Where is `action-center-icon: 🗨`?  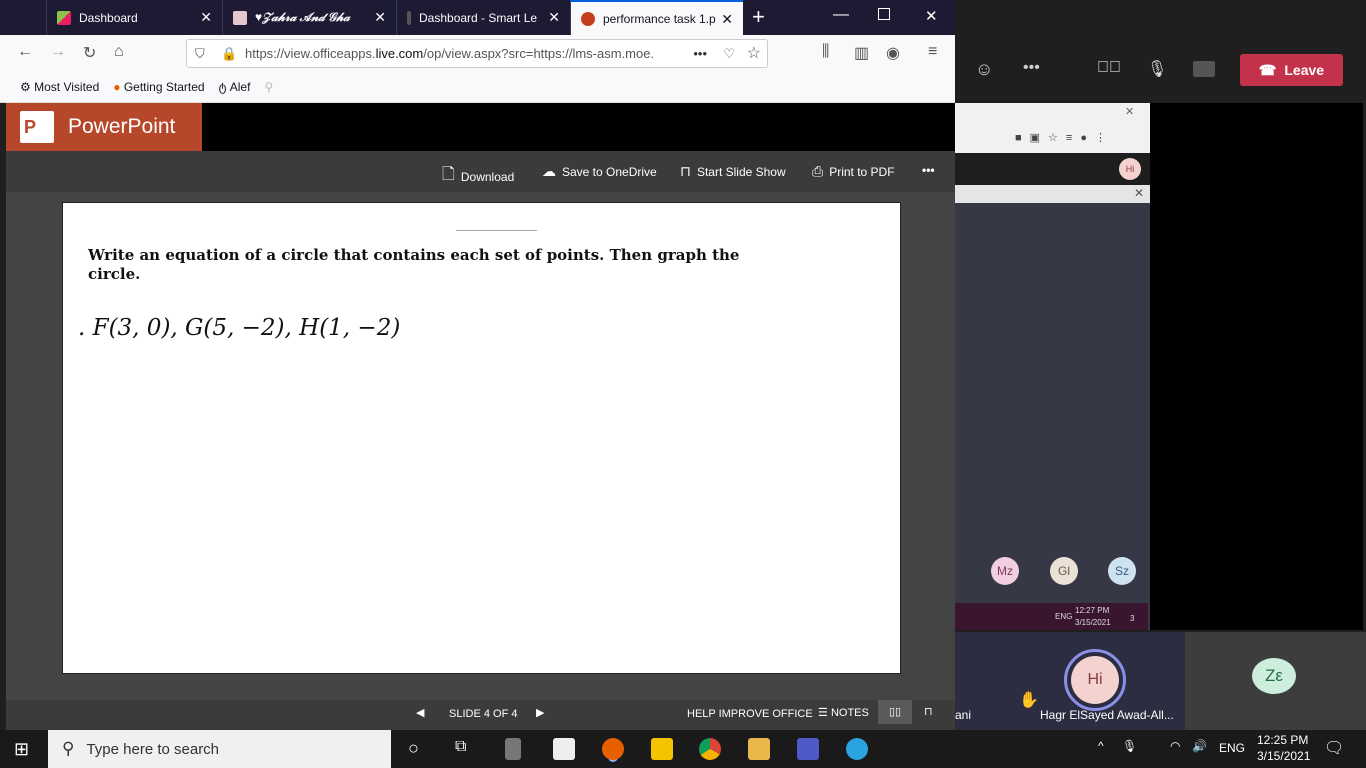
action-center-icon: 🗨 is located at coordinates (1334, 748).